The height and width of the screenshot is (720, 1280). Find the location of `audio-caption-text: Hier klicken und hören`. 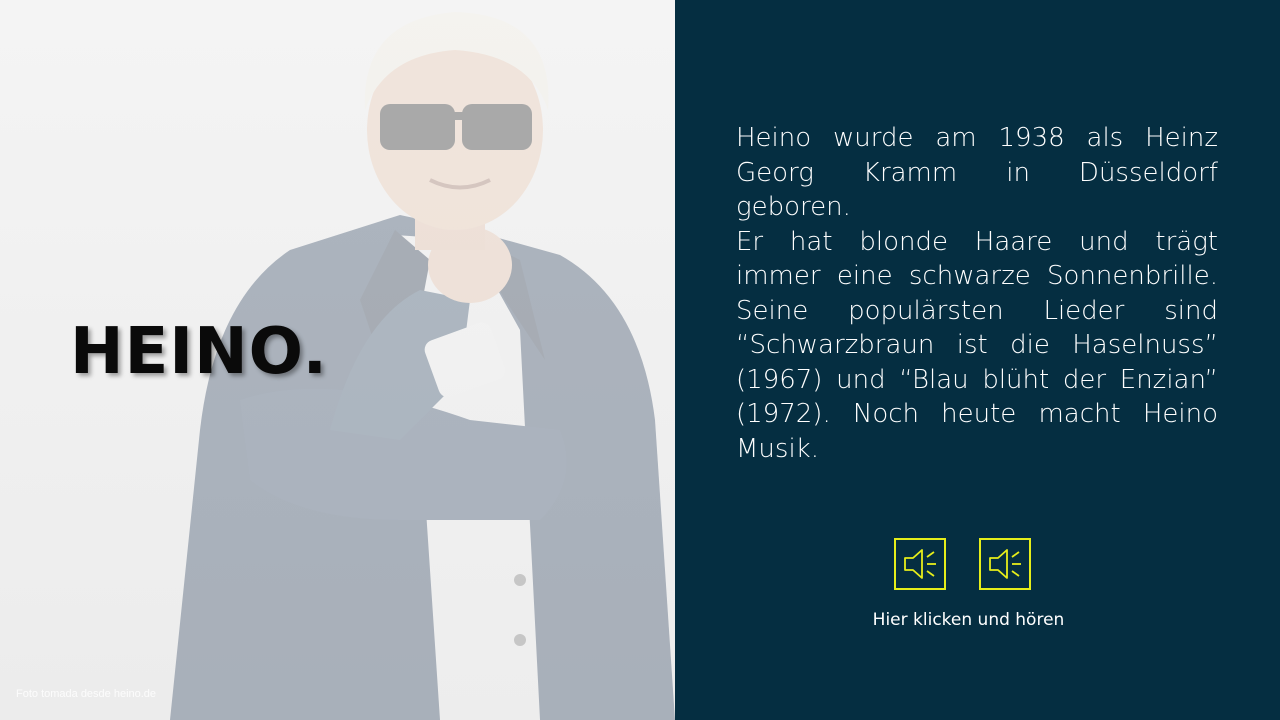

audio-caption-text: Hier klicken und hören is located at coordinates (968, 620).